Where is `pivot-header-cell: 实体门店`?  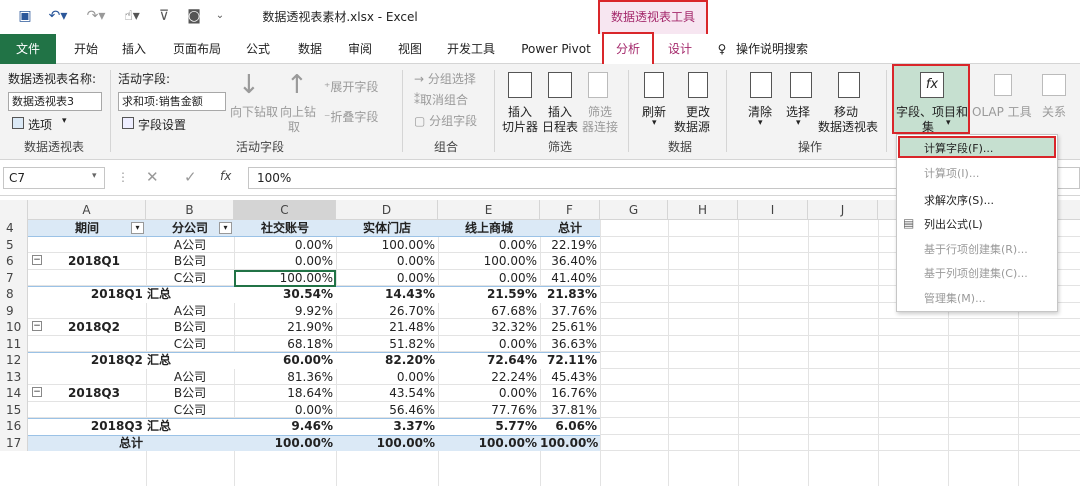 pivot-header-cell: 实体门店 is located at coordinates (387, 228).